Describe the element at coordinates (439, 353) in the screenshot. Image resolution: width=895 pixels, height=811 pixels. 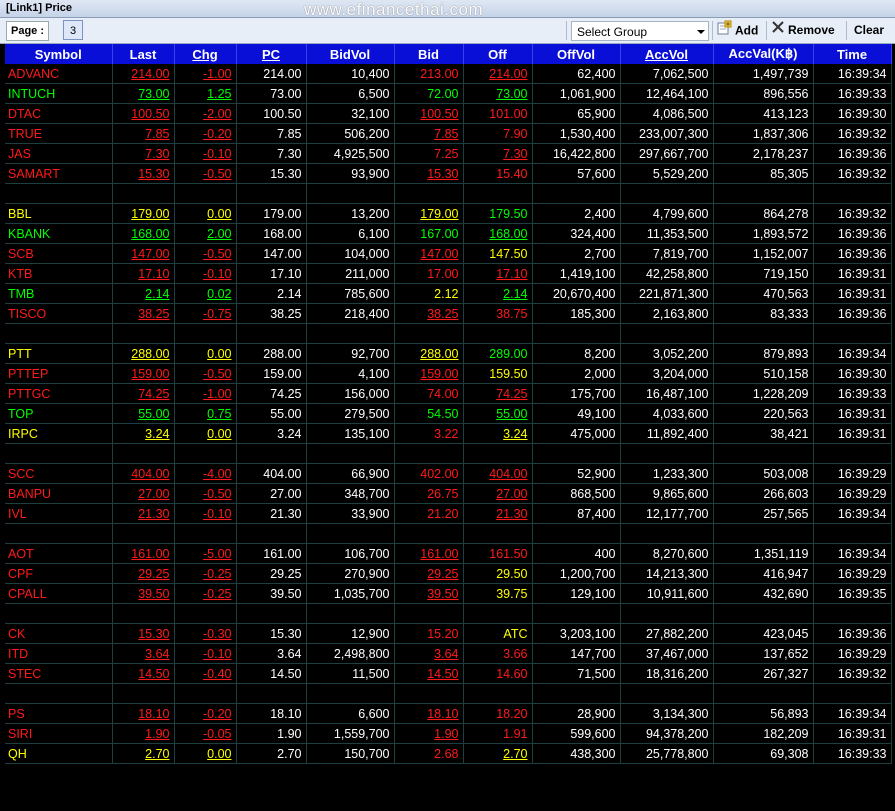
I see `bid-cell-value: 288.00` at that location.